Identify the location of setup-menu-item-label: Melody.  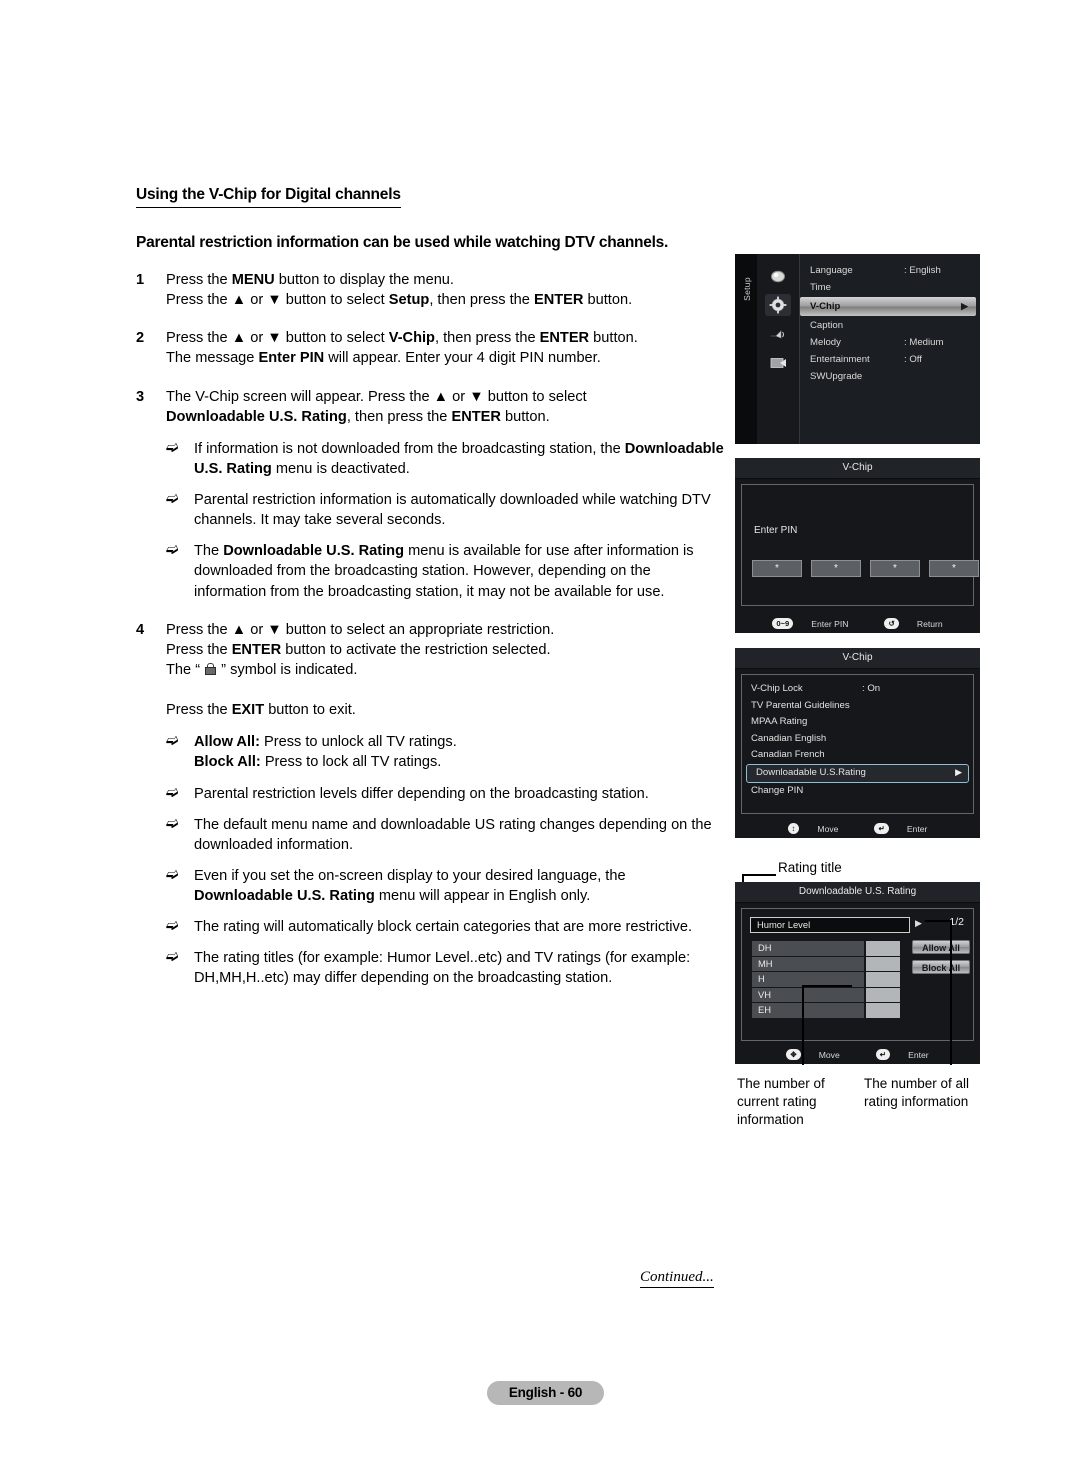
(825, 342).